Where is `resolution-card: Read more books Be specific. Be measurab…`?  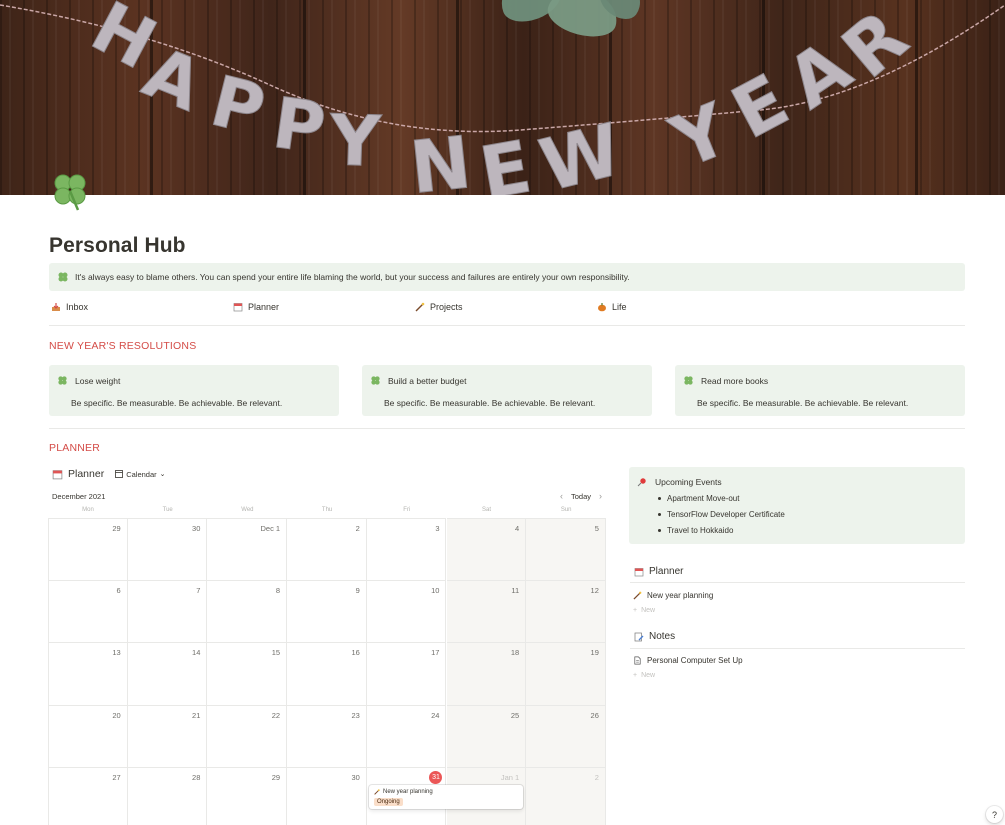 resolution-card: Read more books Be specific. Be measurab… is located at coordinates (820, 390).